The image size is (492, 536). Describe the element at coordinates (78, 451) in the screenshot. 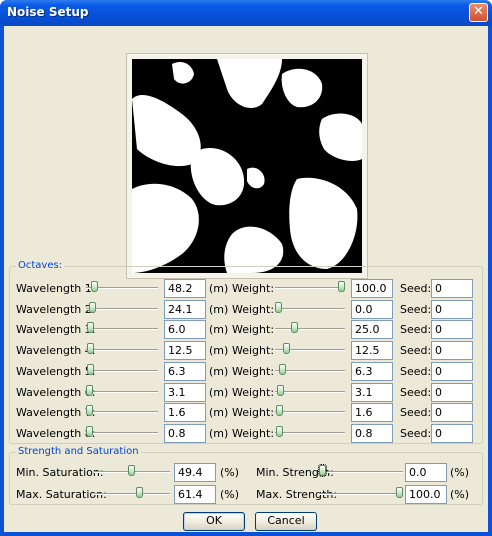

I see `strength-saturation-group-label: Strength and Saturation` at that location.